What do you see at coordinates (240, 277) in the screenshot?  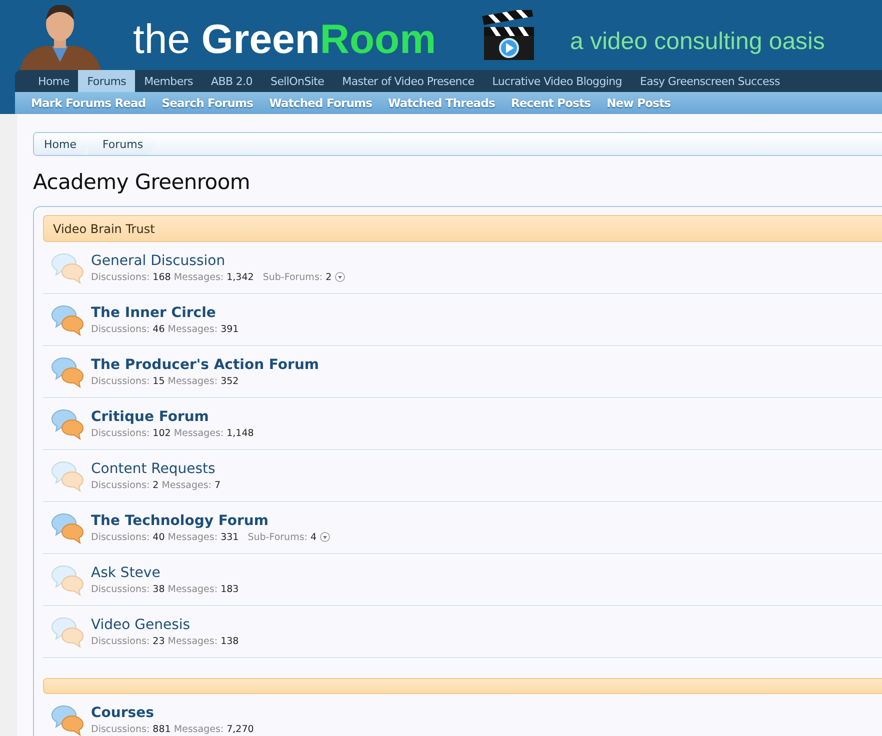 I see `stat-value: 1,342` at bounding box center [240, 277].